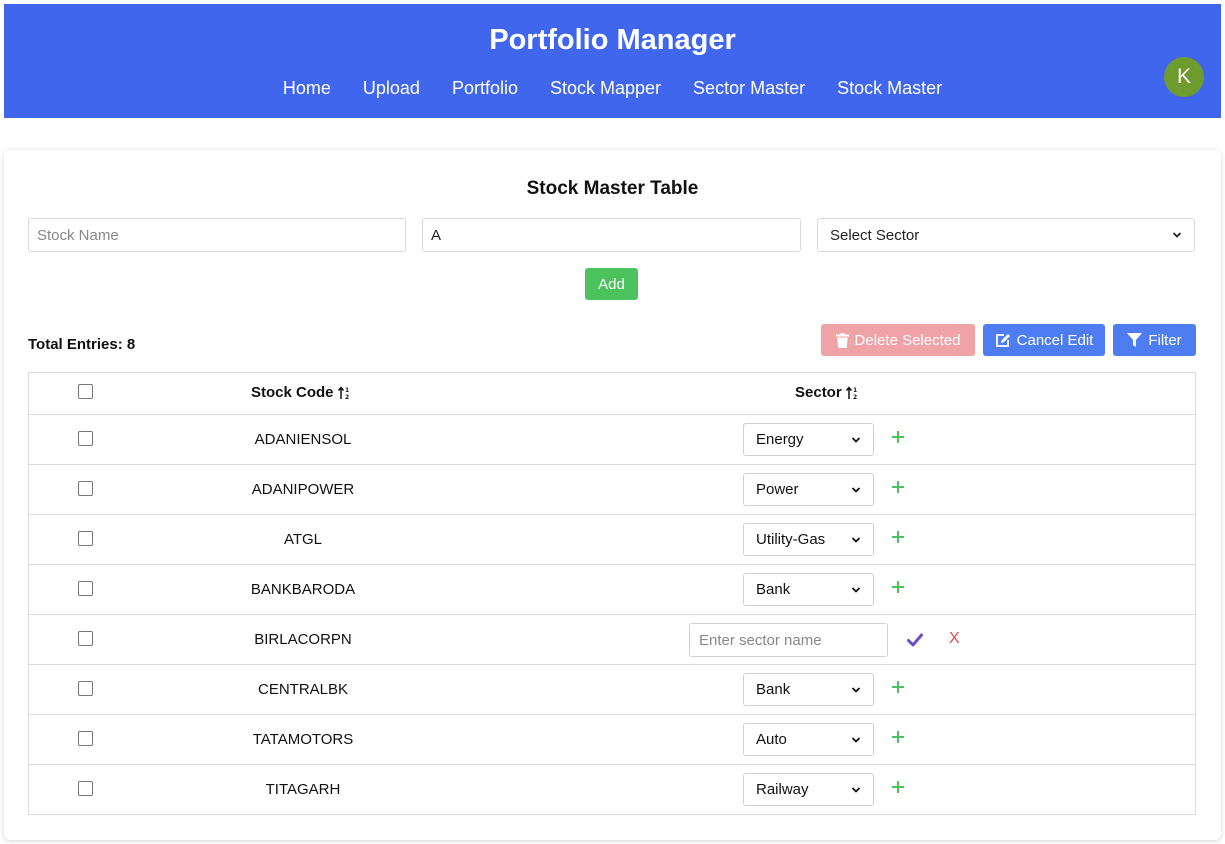  What do you see at coordinates (1184, 77) in the screenshot?
I see `avatar: K` at bounding box center [1184, 77].